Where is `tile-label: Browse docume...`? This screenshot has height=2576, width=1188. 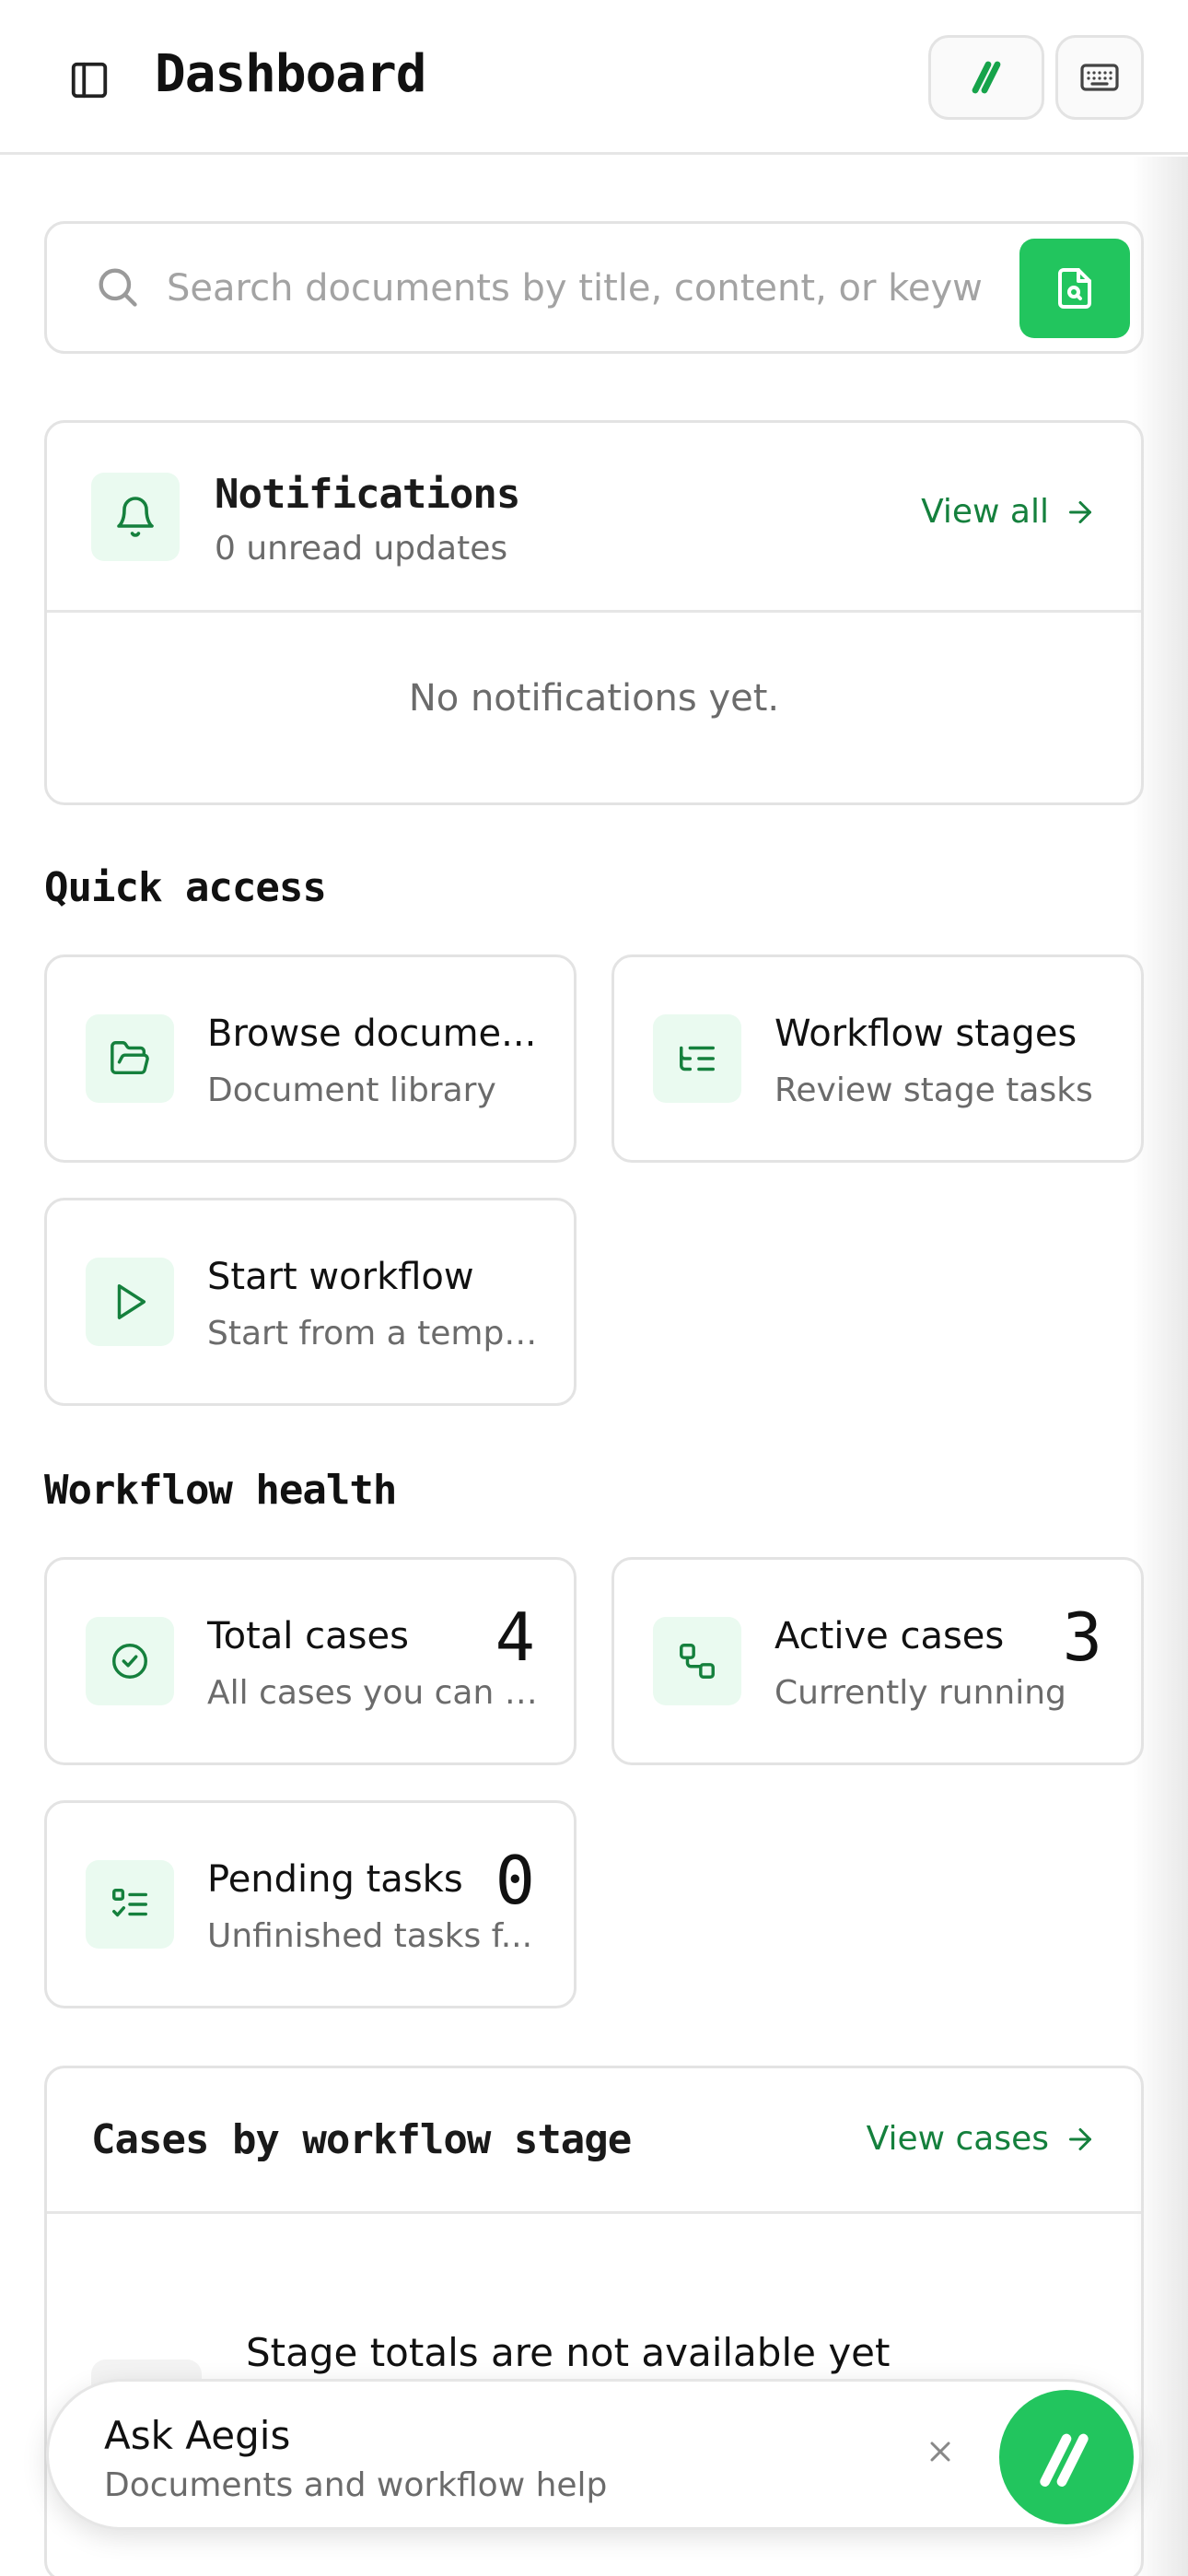
tile-label: Browse docume... is located at coordinates (372, 1034).